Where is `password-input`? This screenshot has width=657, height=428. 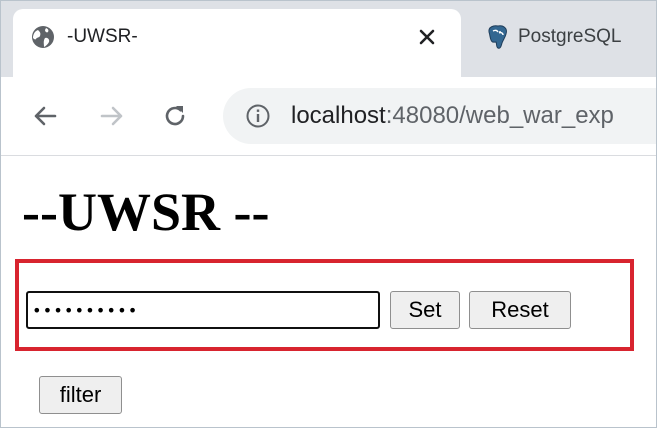 password-input is located at coordinates (203, 310).